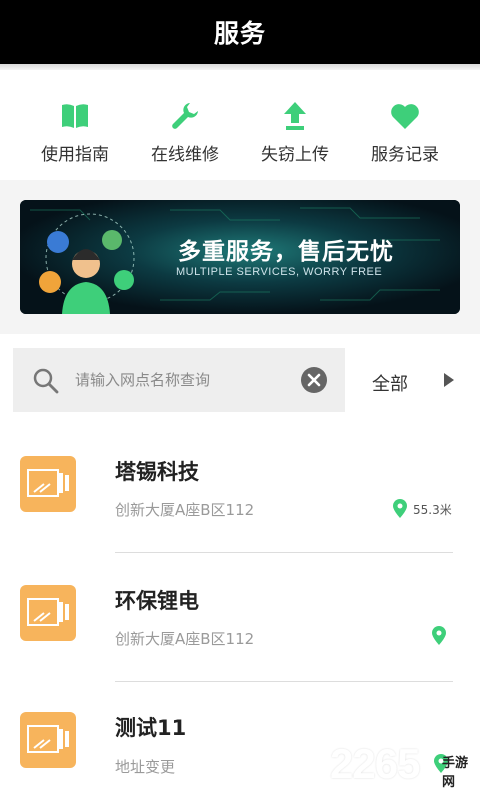  Describe the element at coordinates (405, 116) in the screenshot. I see `heart-icon` at that location.